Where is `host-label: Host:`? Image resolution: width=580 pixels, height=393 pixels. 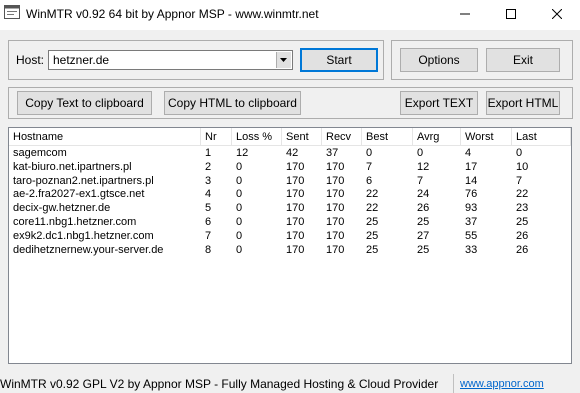
host-label: Host: is located at coordinates (30, 60).